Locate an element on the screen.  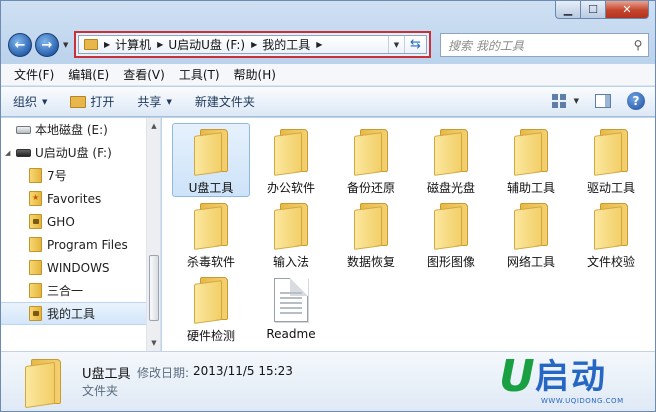
recent-pages-dropdown: ▼ is located at coordinates (65, 45).